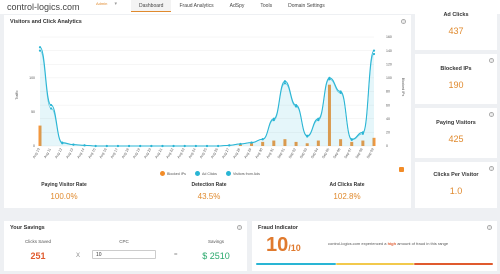  What do you see at coordinates (388, 92) in the screenshot?
I see `right-tick-label: 80` at bounding box center [388, 92].